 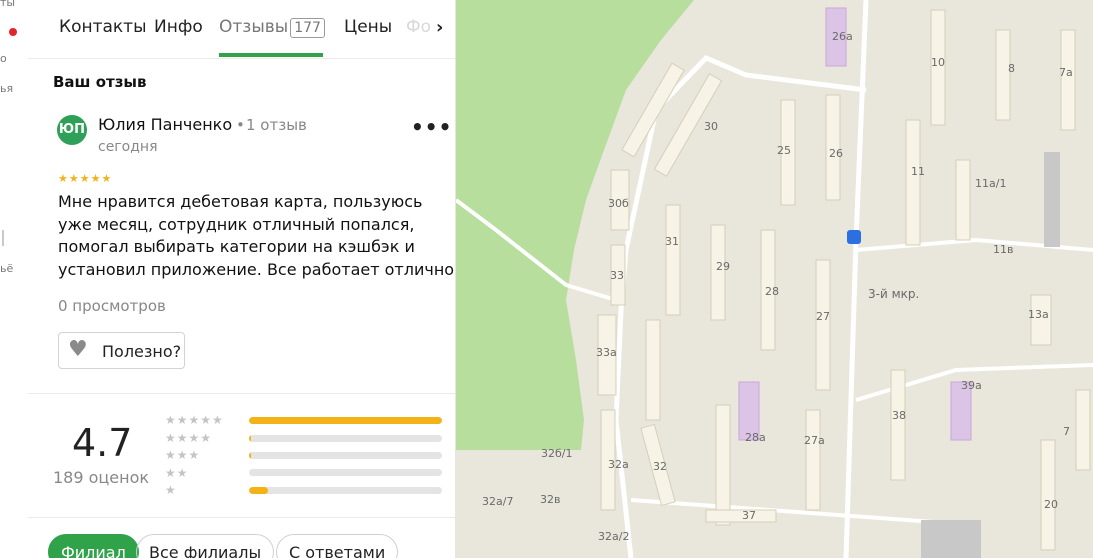 I want to click on tab-reviews: Отзывы 177, so click(x=272, y=27).